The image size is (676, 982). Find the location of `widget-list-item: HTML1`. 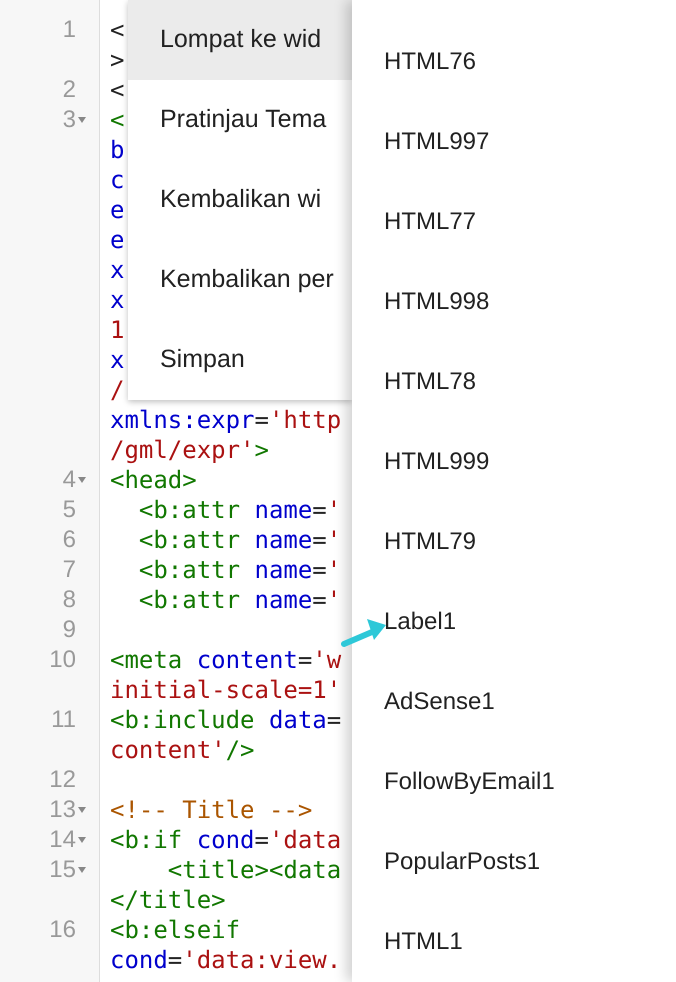

widget-list-item: HTML1 is located at coordinates (423, 942).